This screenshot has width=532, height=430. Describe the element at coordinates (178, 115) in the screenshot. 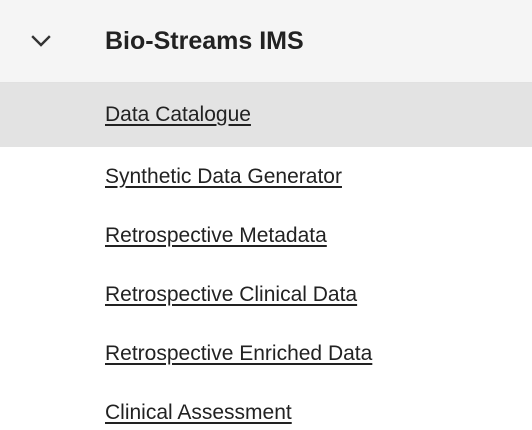

I see `link-data-catalogue: Data Catalogue` at that location.